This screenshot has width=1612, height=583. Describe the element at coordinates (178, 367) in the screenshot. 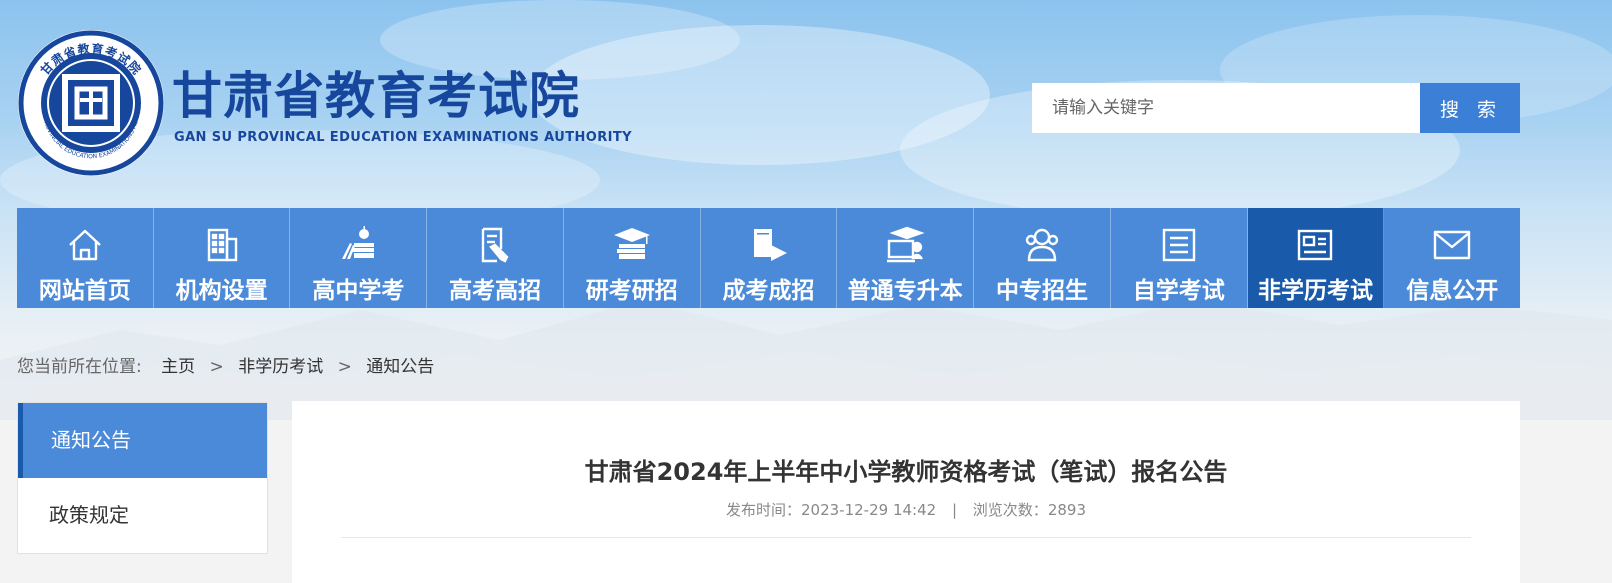

I see `breadcrumb-home: 主页` at that location.